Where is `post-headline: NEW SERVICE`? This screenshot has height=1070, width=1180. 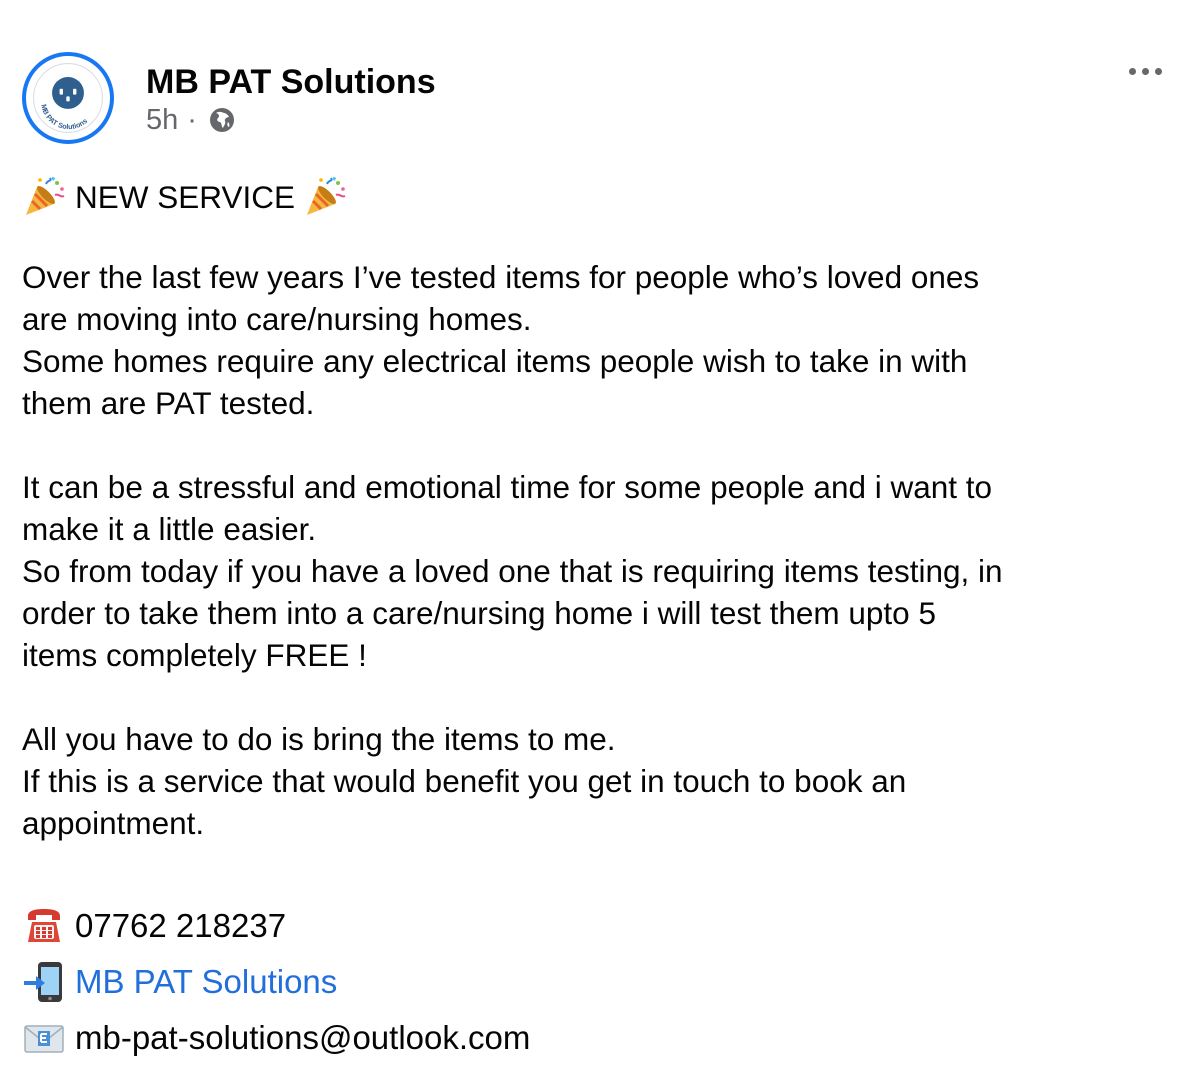
post-headline: NEW SERVICE is located at coordinates (597, 197).